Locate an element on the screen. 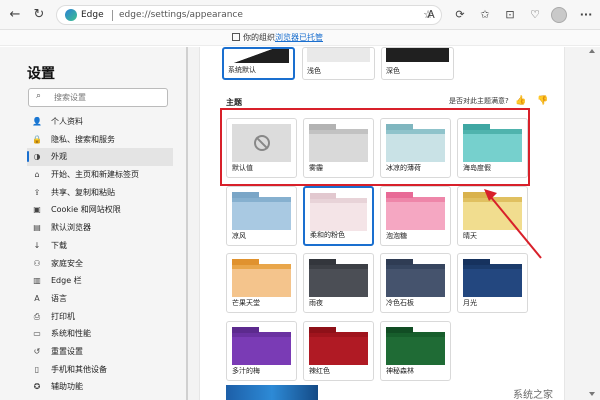  wallpaper-preview-strip is located at coordinates (272, 392).